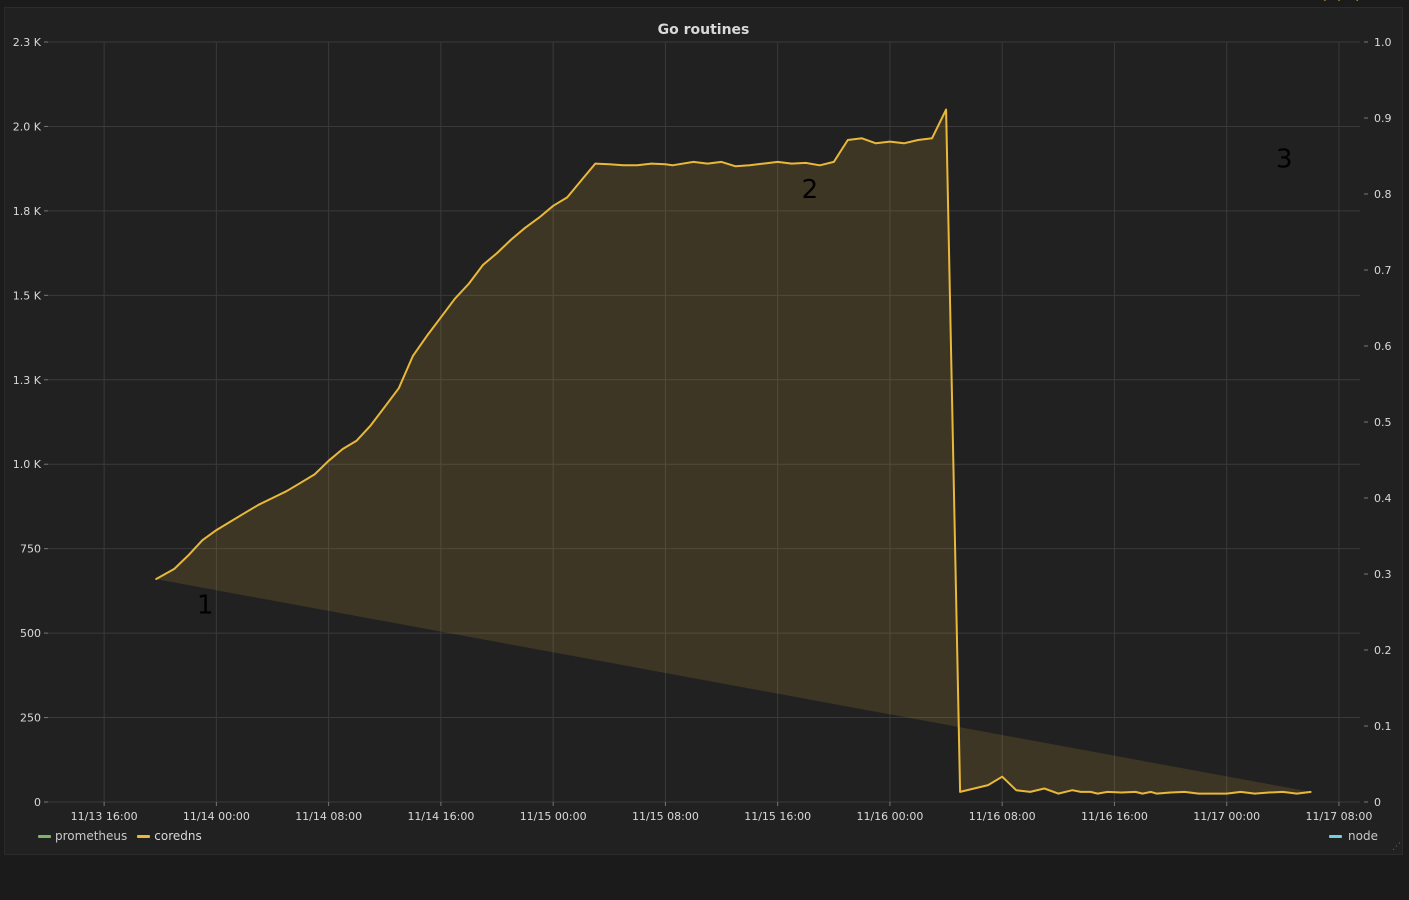 Image resolution: width=1409 pixels, height=900 pixels. Describe the element at coordinates (553, 816) in the screenshot. I see `x-tick-label: 11/15 00:00` at that location.